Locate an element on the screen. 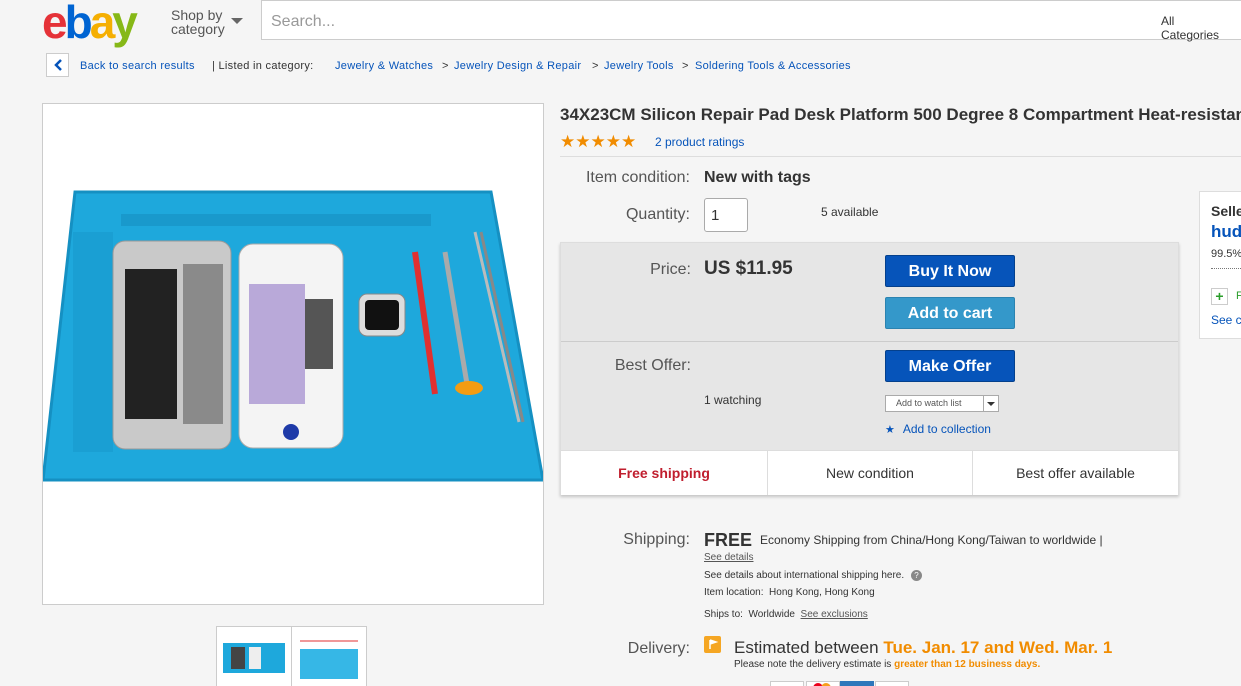  breadcrumb-jewelry-watches: Jewelry & Watches is located at coordinates (384, 66).